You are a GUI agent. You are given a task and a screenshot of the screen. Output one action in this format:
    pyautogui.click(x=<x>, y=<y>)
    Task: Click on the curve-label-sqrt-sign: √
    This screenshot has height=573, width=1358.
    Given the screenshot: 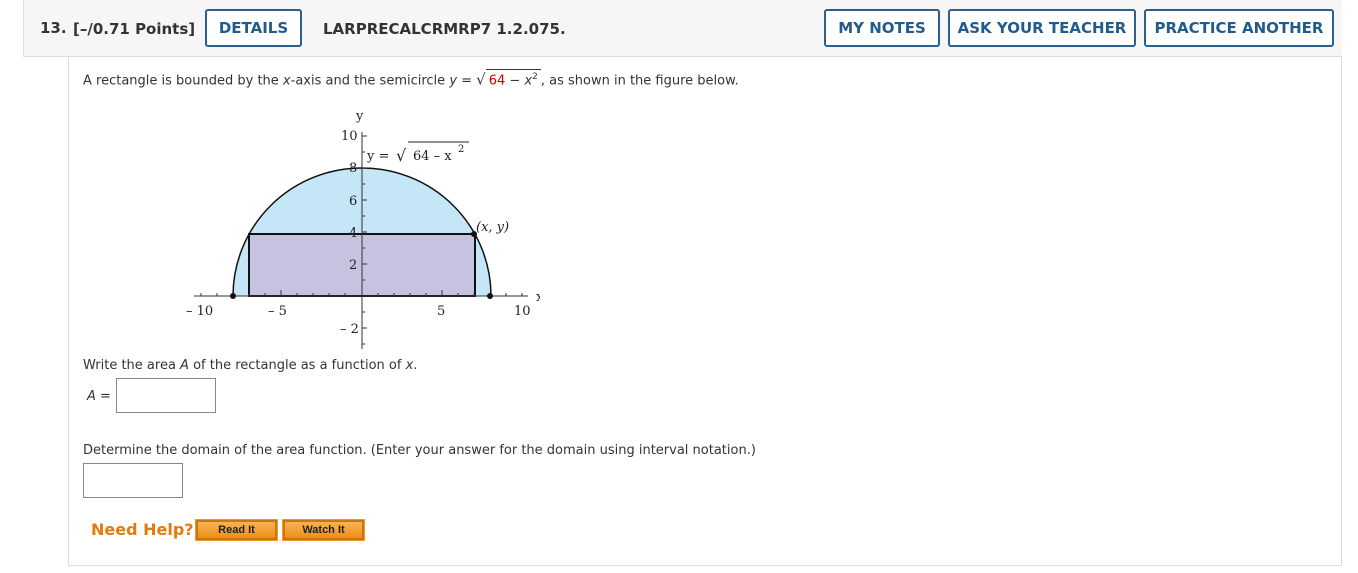 What is the action you would take?
    pyautogui.click(x=401, y=155)
    